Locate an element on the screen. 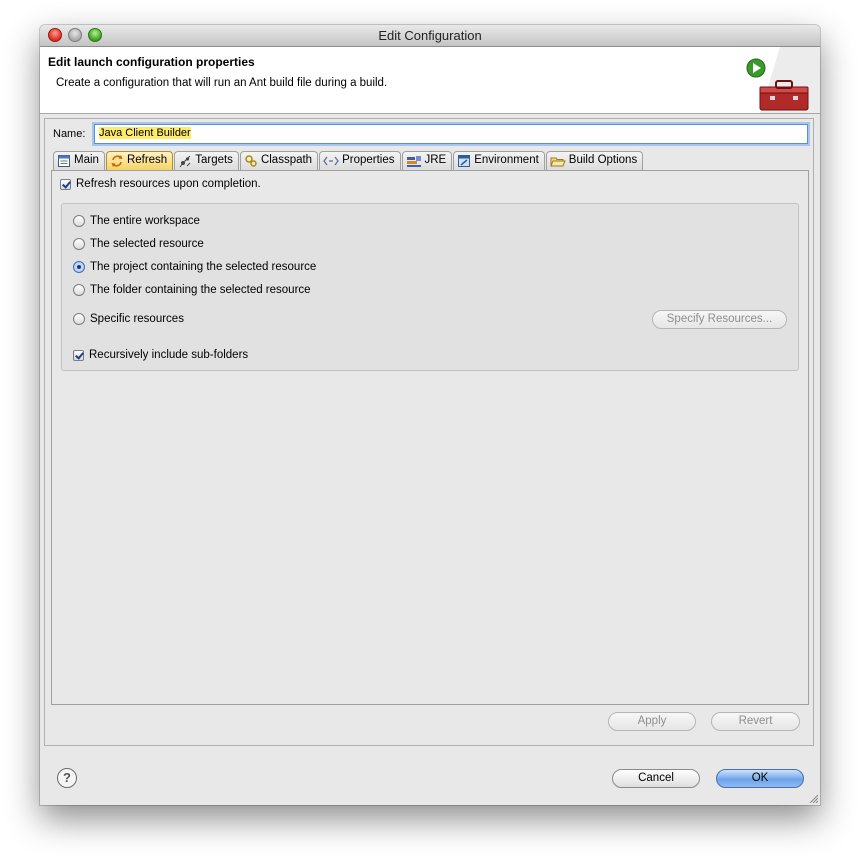 The width and height of the screenshot is (860, 860). resize-grip-icon is located at coordinates (813, 798).